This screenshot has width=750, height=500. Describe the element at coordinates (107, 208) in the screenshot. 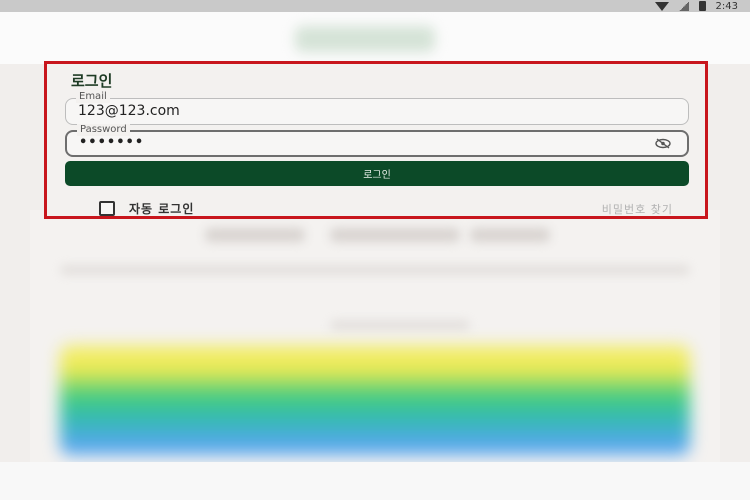

I see `auto-login-checkbox` at that location.